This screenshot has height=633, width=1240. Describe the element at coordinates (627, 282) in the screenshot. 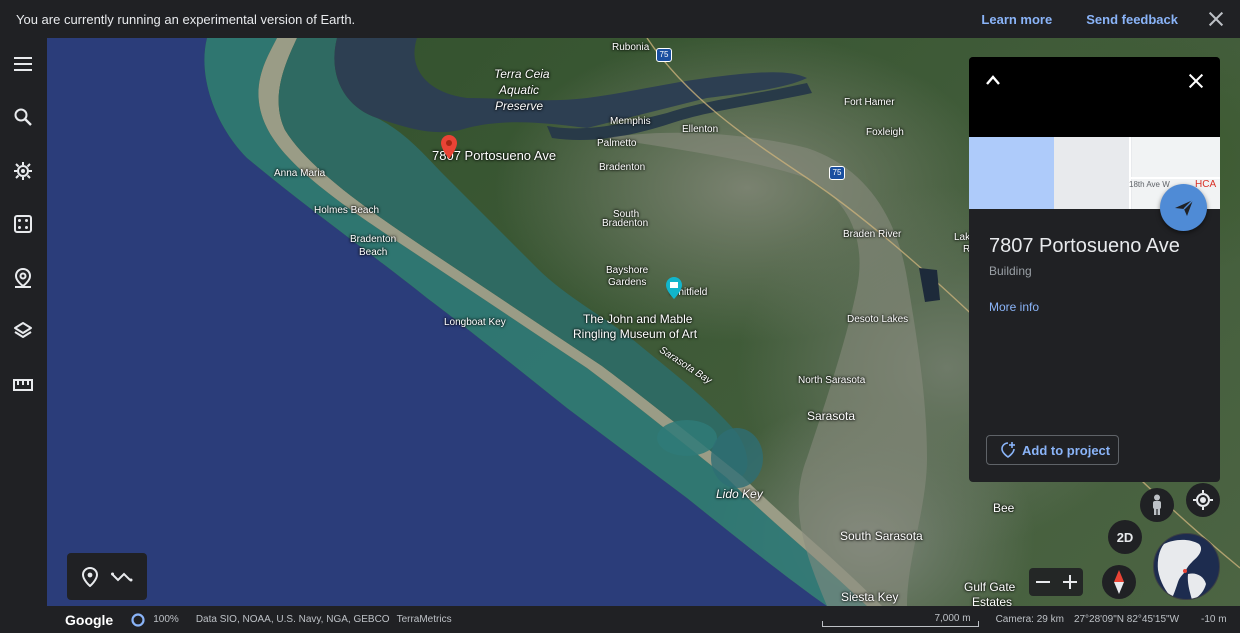

I see `map-place-label: Gardens` at that location.